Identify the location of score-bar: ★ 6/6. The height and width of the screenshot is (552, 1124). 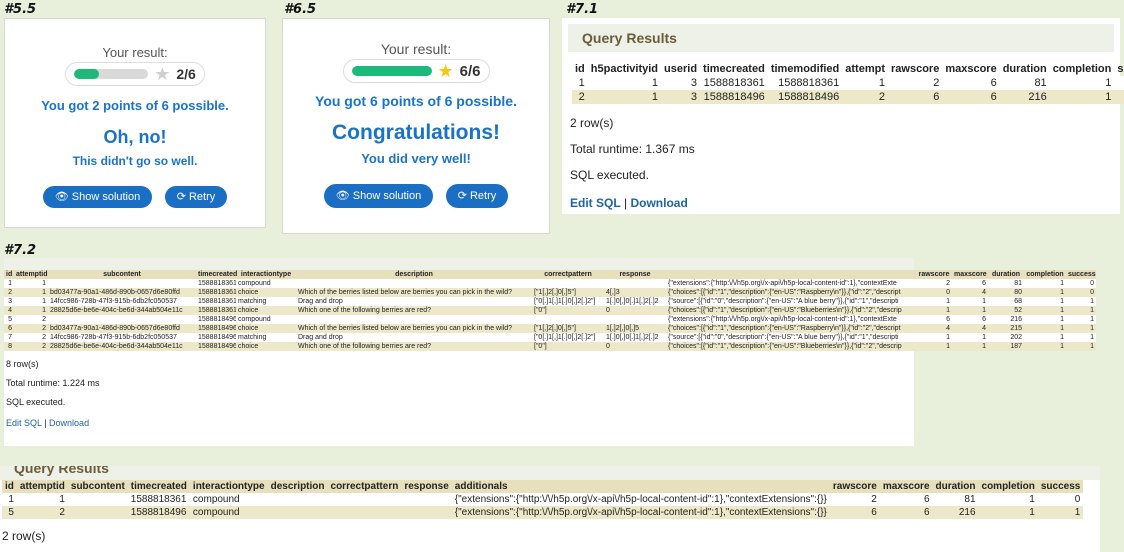
(416, 71).